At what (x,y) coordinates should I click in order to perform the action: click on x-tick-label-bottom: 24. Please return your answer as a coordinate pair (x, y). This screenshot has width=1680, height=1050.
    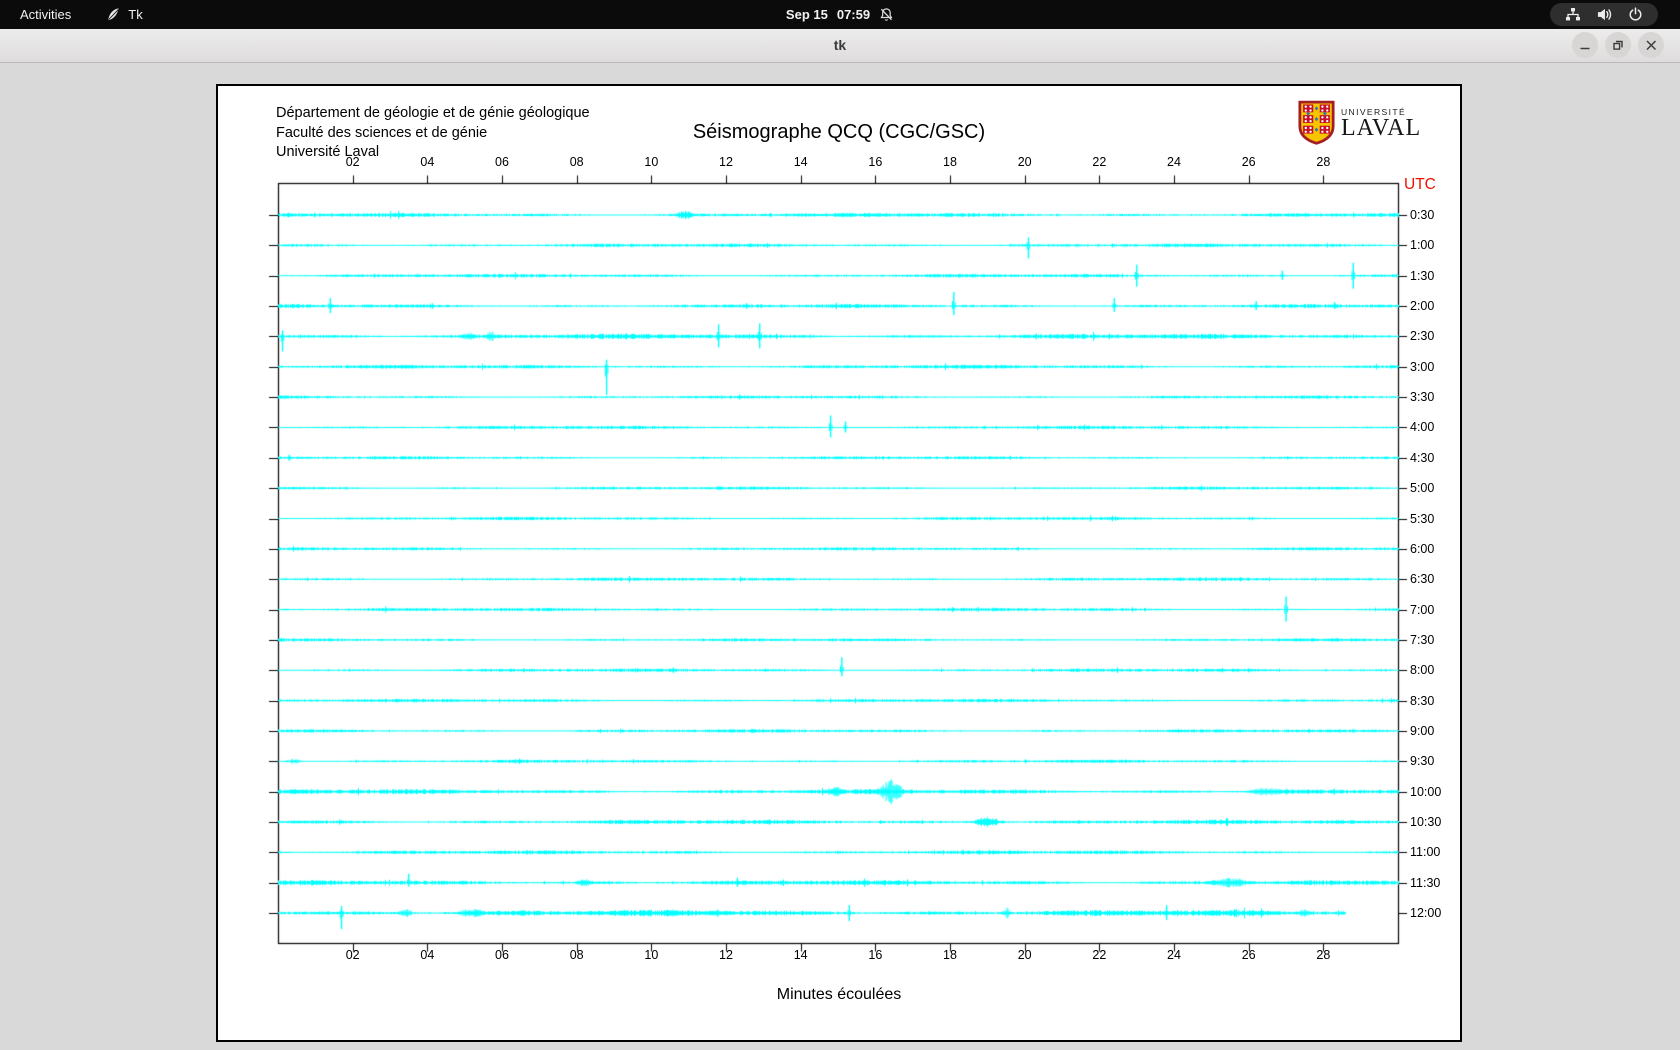
    Looking at the image, I should click on (1174, 955).